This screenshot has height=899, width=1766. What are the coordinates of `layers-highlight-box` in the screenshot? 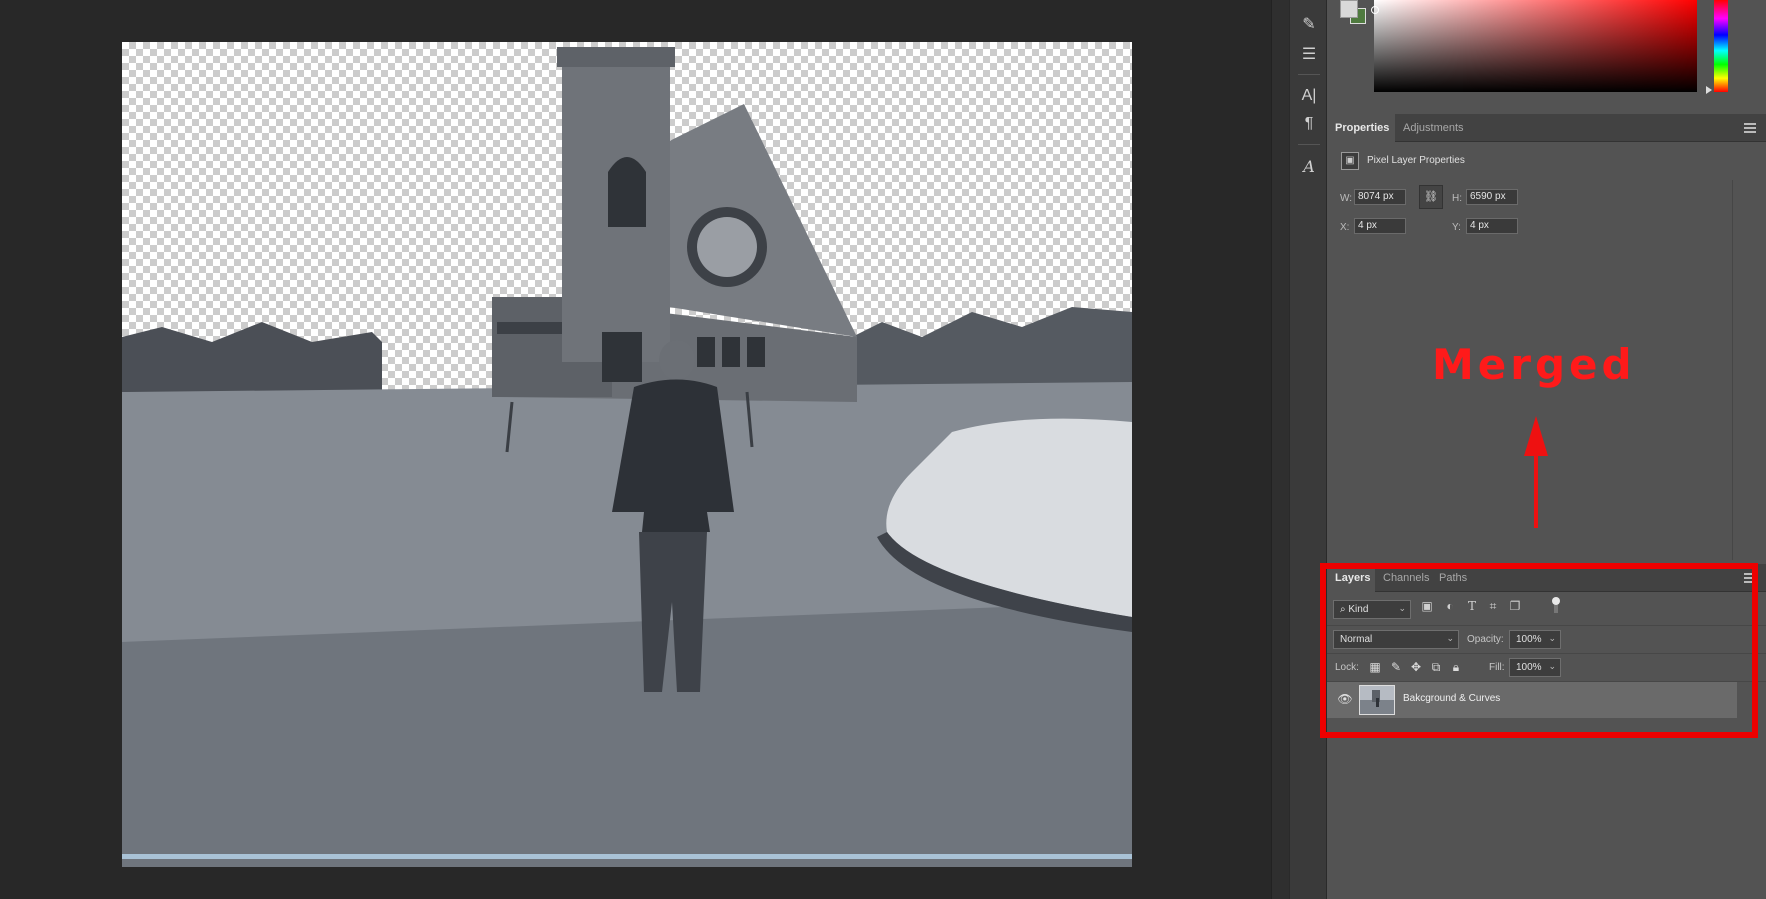 It's located at (1539, 650).